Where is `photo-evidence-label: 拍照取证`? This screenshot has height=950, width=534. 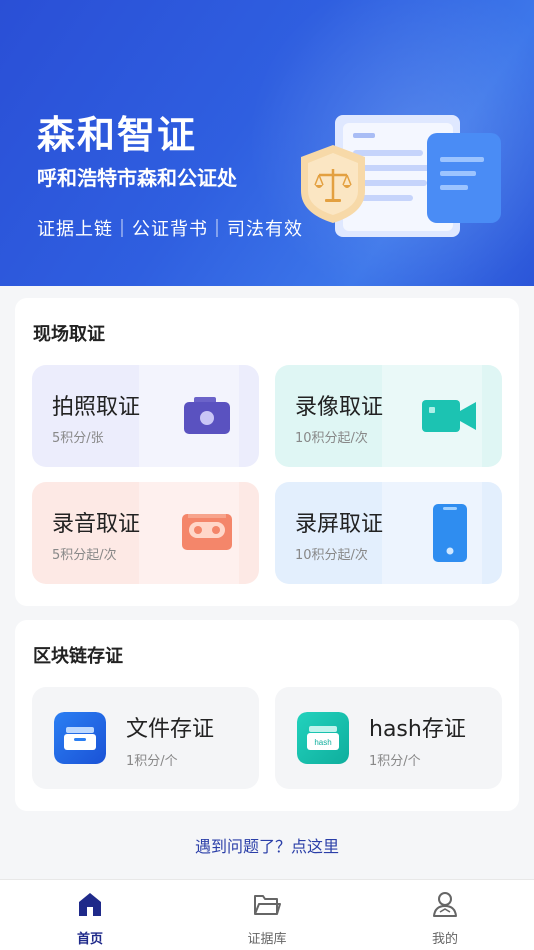
photo-evidence-label: 拍照取证 is located at coordinates (96, 407).